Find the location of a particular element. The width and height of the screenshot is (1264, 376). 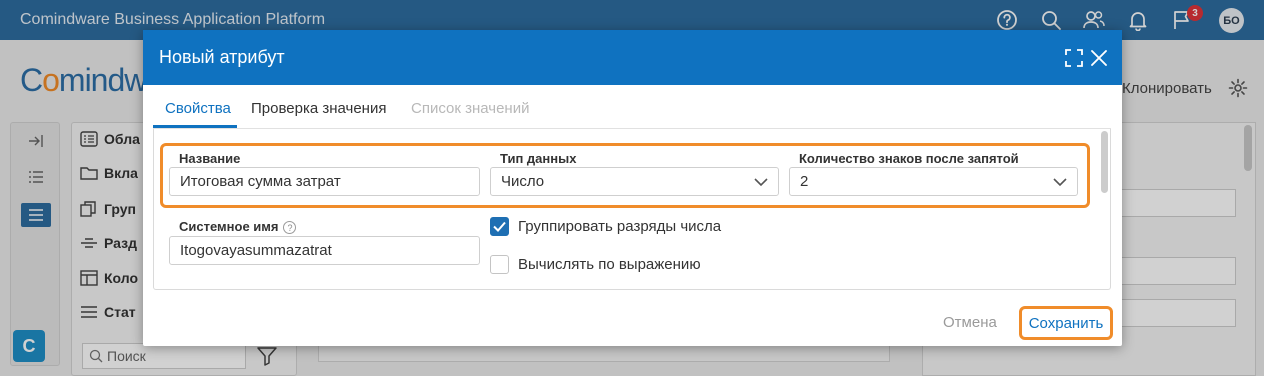

check-icon is located at coordinates (499, 226).